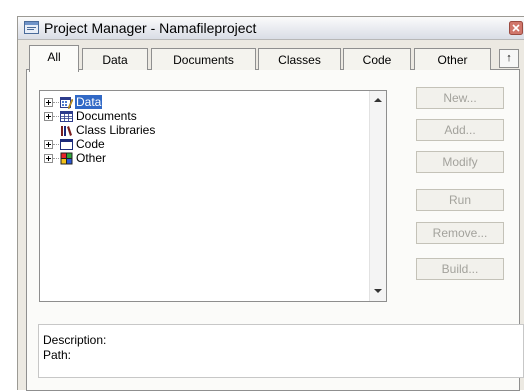 The height and width of the screenshot is (391, 524). Describe the element at coordinates (115, 59) in the screenshot. I see `tab-data: Data` at that location.